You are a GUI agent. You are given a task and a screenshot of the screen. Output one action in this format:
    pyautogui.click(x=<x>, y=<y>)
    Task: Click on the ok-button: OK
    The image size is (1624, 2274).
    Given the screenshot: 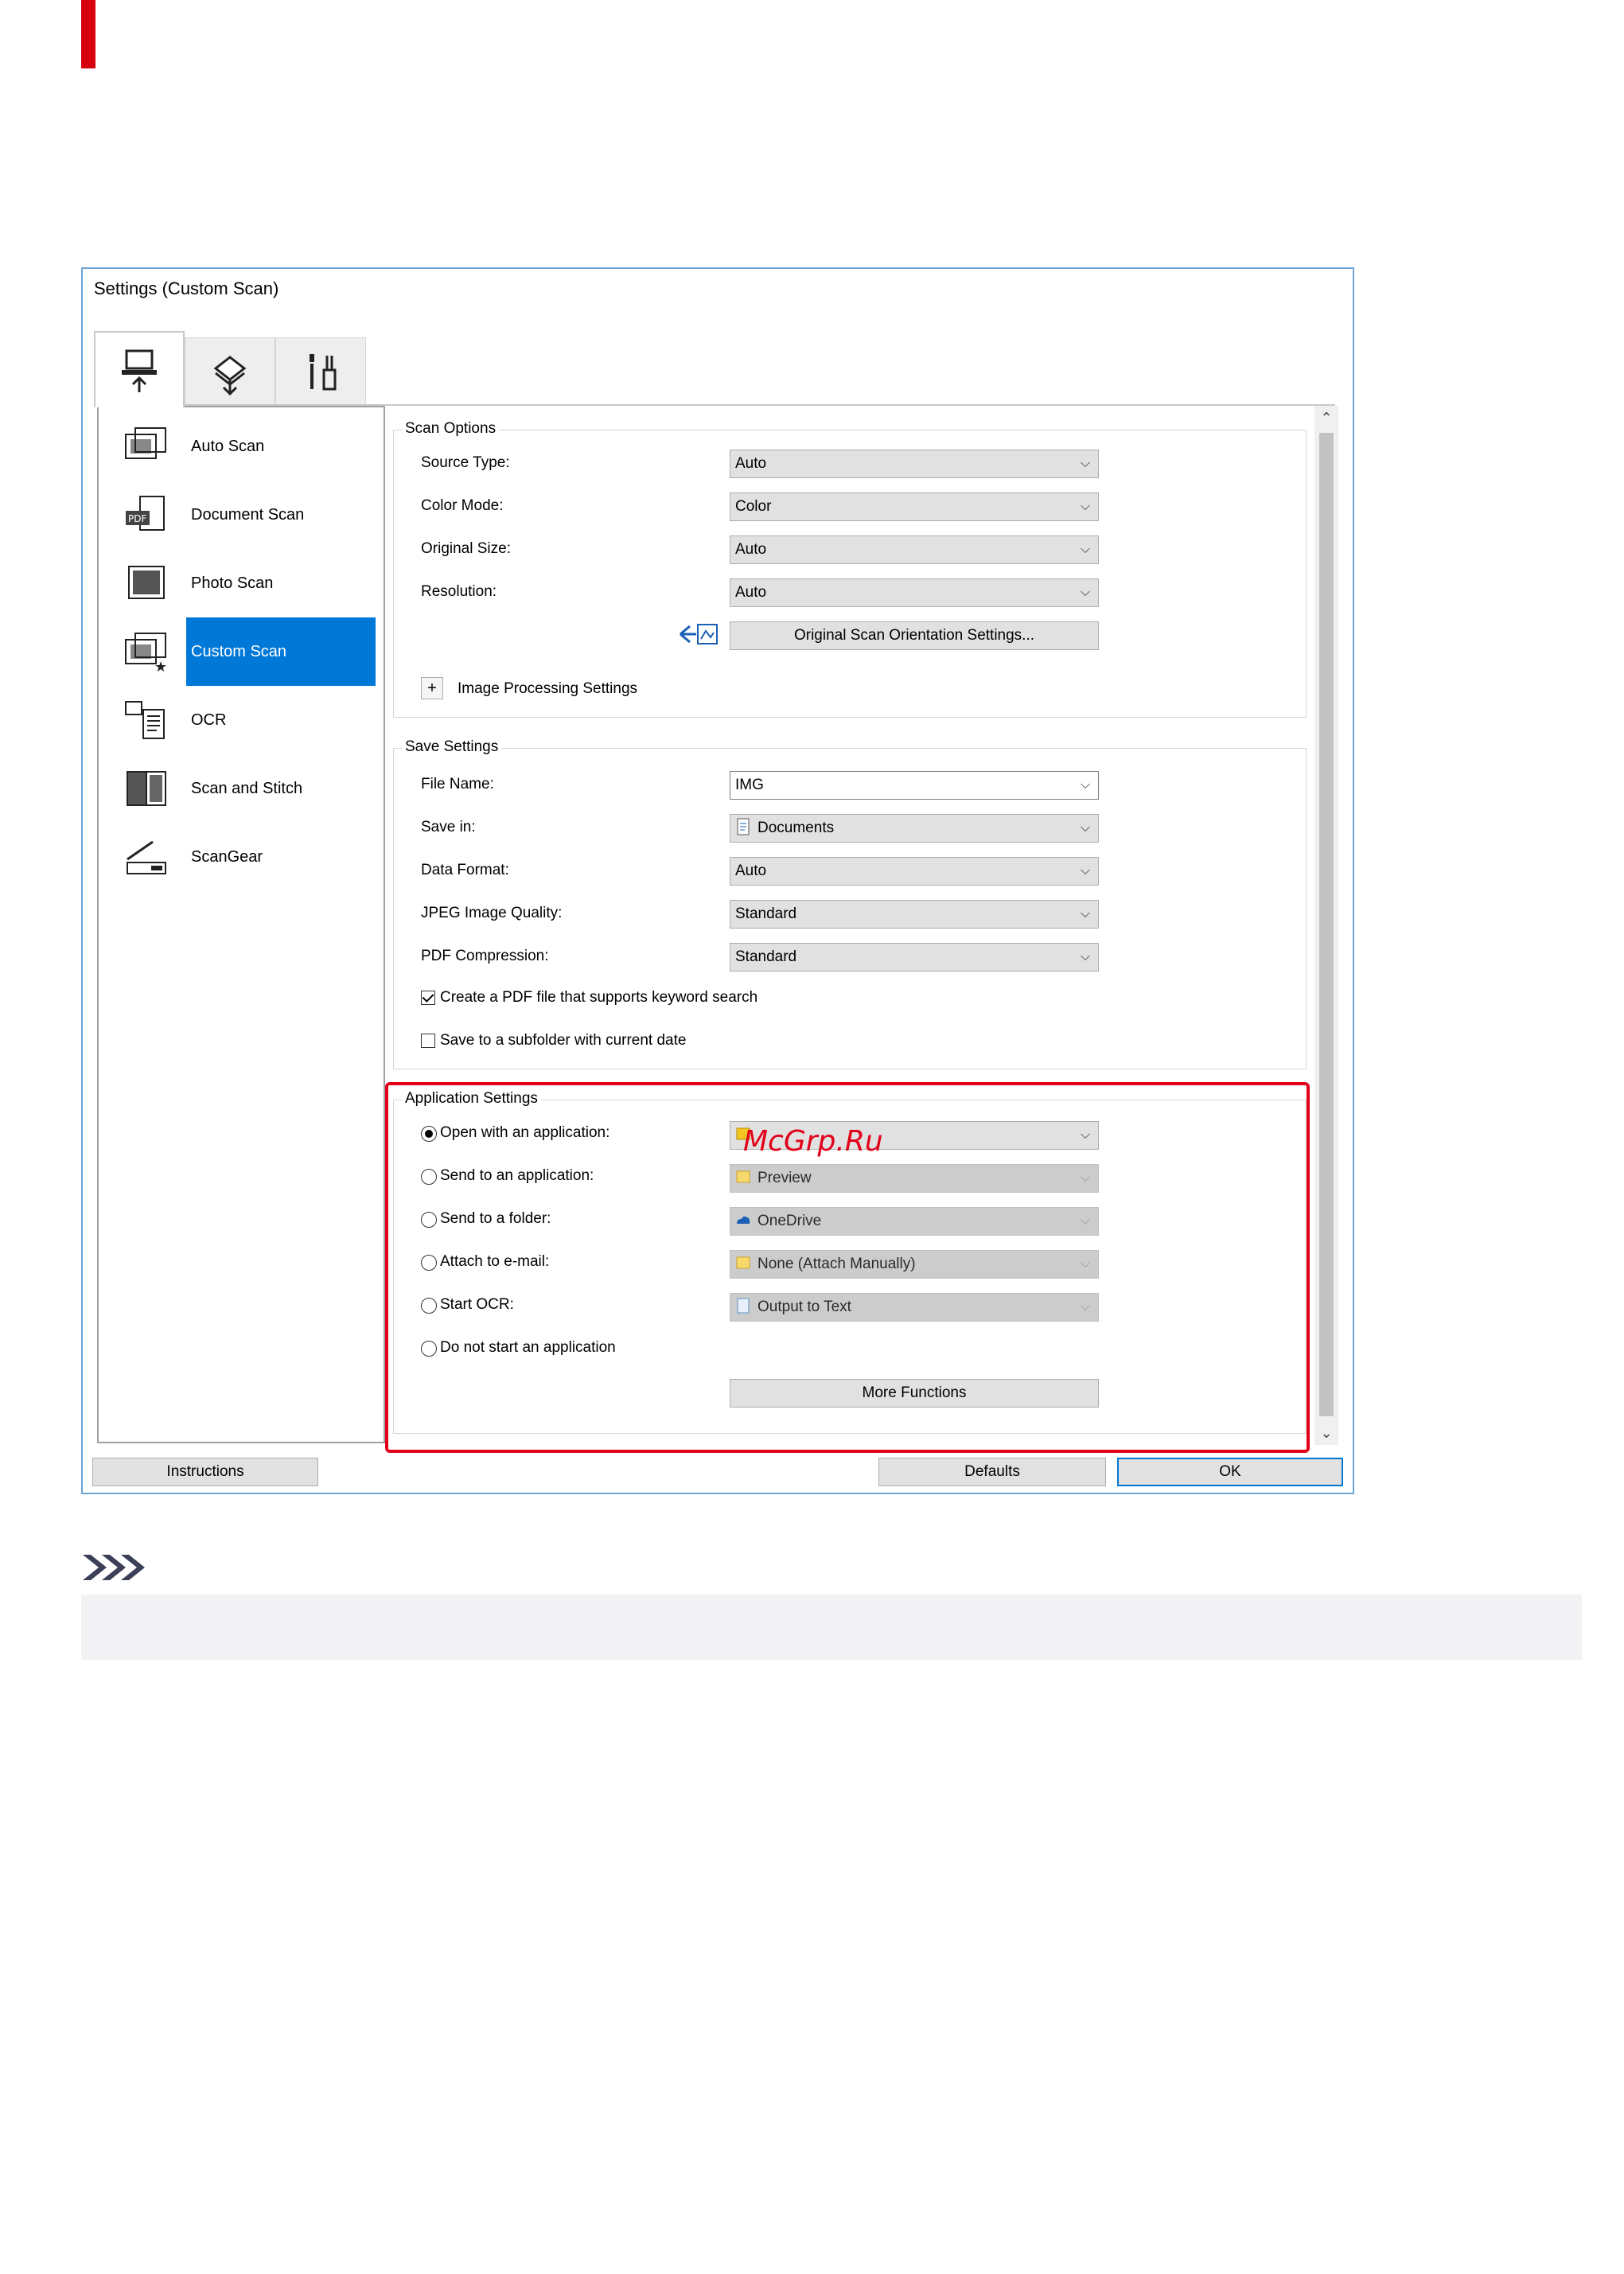 What is the action you would take?
    pyautogui.click(x=1230, y=1472)
    